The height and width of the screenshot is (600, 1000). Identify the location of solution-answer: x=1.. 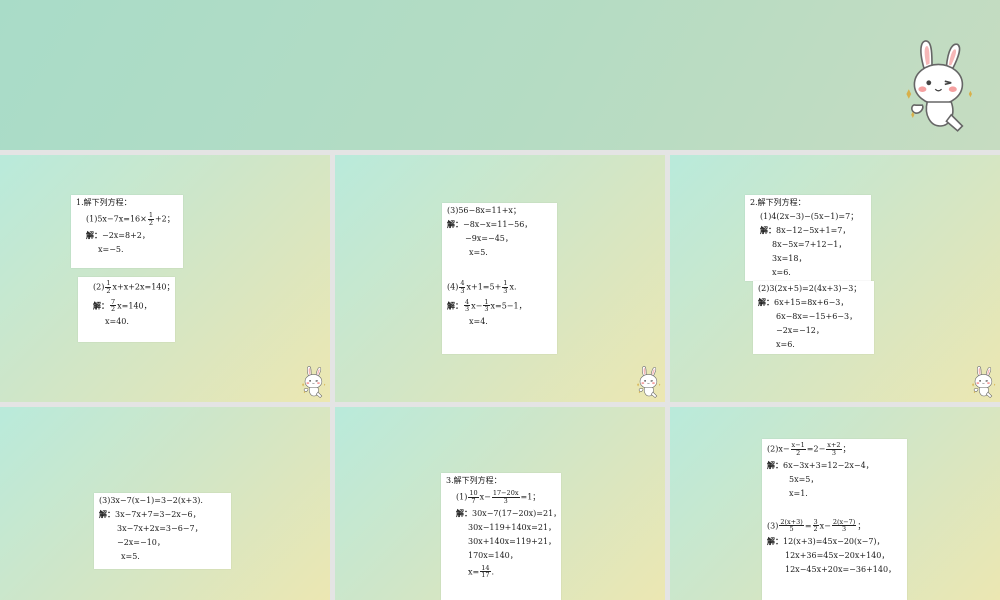
(798, 493).